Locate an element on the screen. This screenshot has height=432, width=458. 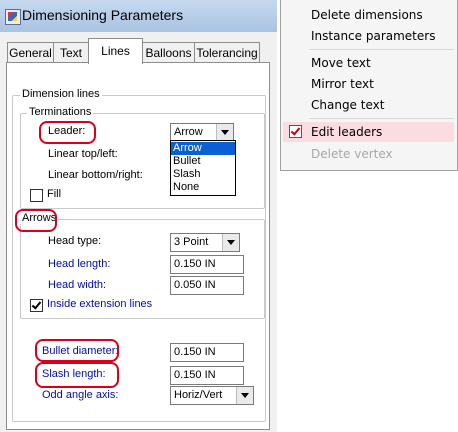
tab-general: General is located at coordinates (30, 52).